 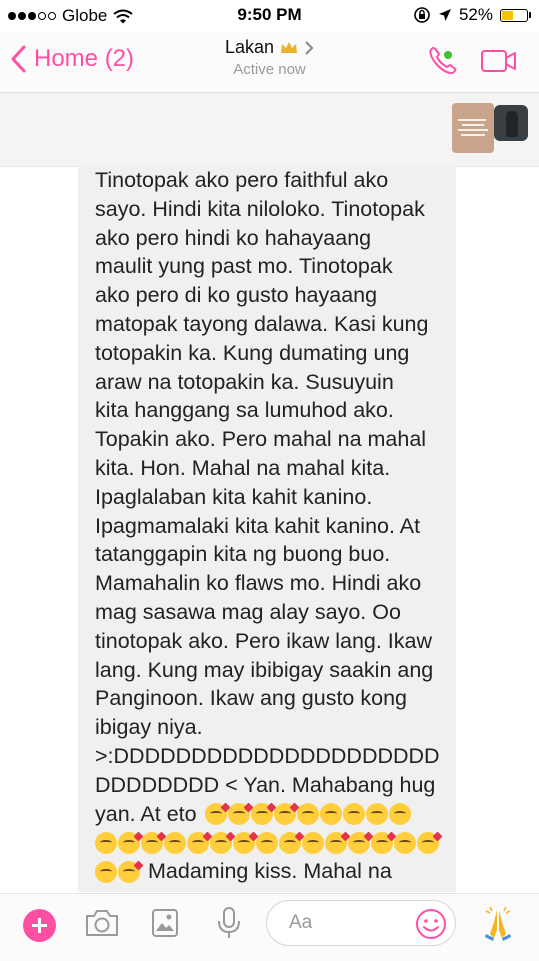 What do you see at coordinates (243, 467) in the screenshot?
I see `message-line: kita. Hon. Mahal na mahal kita.` at bounding box center [243, 467].